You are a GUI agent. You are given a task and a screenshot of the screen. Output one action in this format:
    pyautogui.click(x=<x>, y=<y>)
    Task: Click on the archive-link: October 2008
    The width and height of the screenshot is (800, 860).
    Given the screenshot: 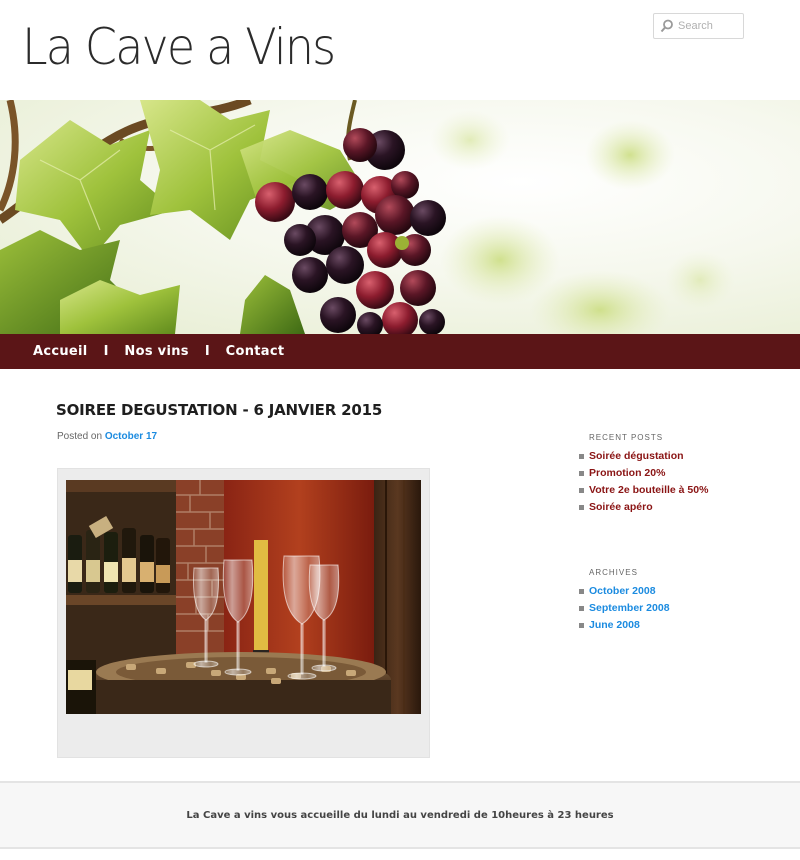 What is the action you would take?
    pyautogui.click(x=622, y=591)
    